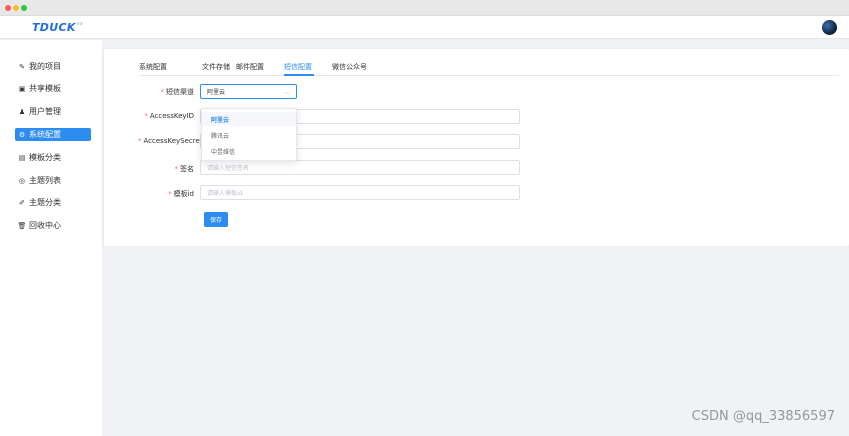 The width and height of the screenshot is (849, 436). I want to click on config-tabs: 系统配置 文件存储 邮件配置 短信配置 微信公众号, so click(489, 68).